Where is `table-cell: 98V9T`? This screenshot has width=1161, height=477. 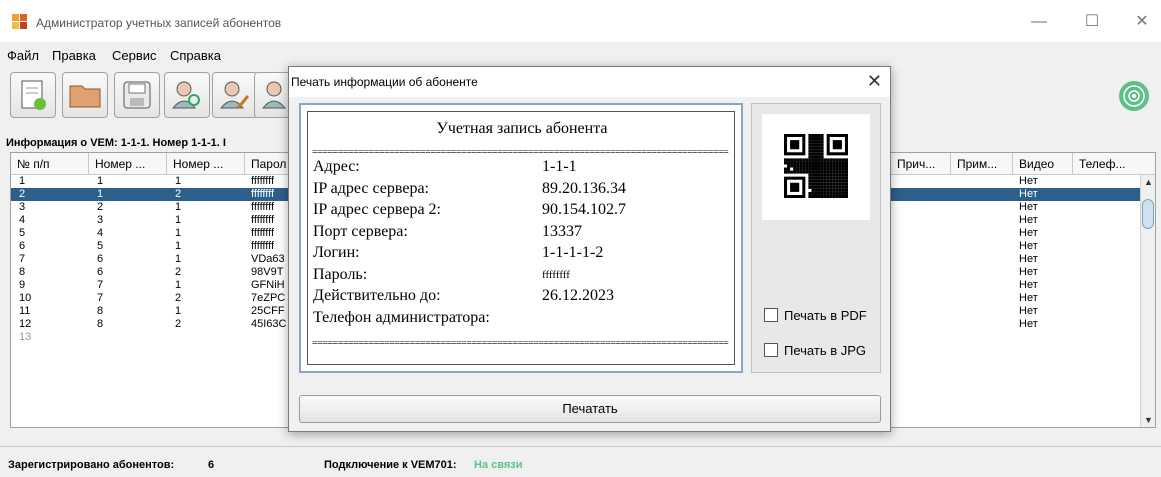 table-cell: 98V9T is located at coordinates (267, 272).